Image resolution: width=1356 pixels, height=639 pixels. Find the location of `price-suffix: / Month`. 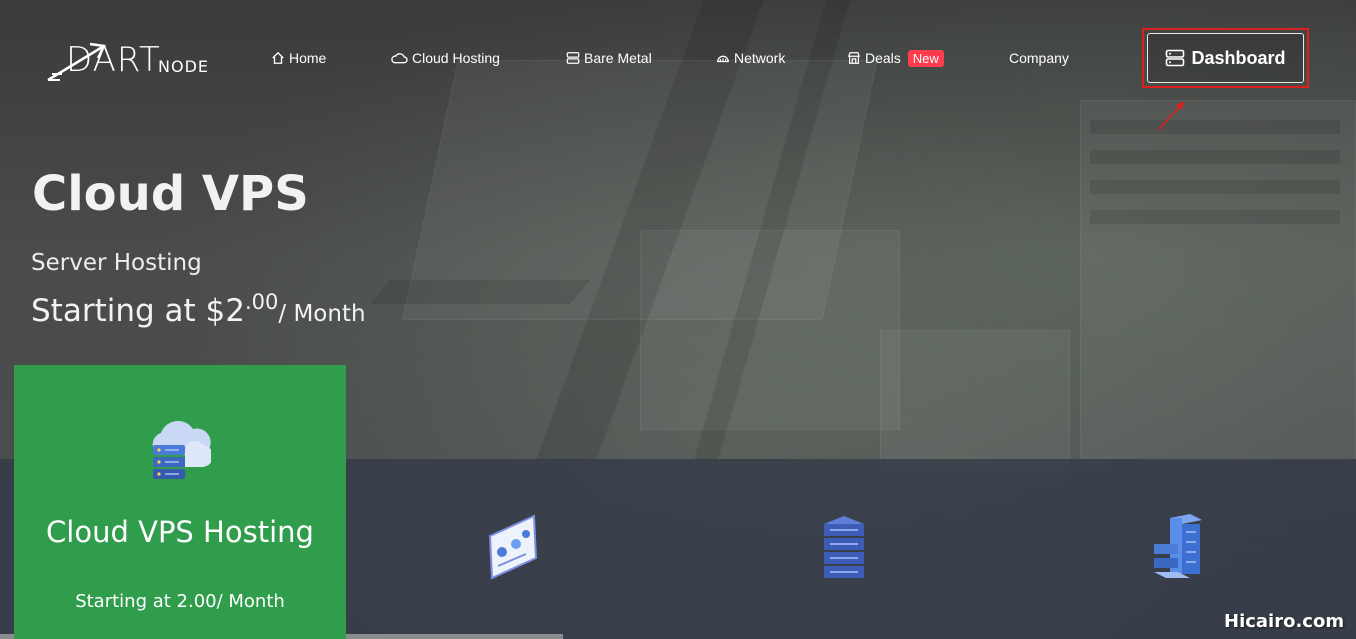

price-suffix: / Month is located at coordinates (322, 314).